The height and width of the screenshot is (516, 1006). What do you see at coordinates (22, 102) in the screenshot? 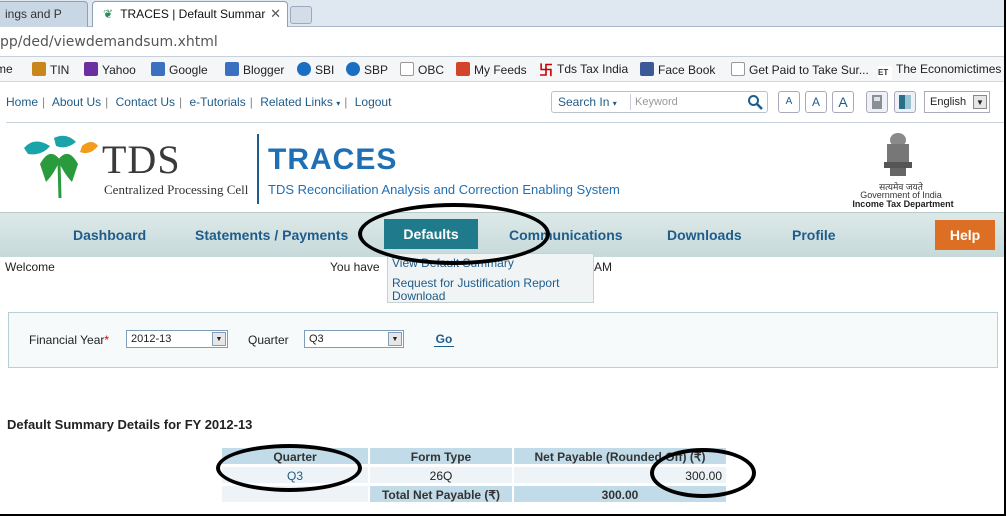
I see `home-link: Home` at bounding box center [22, 102].